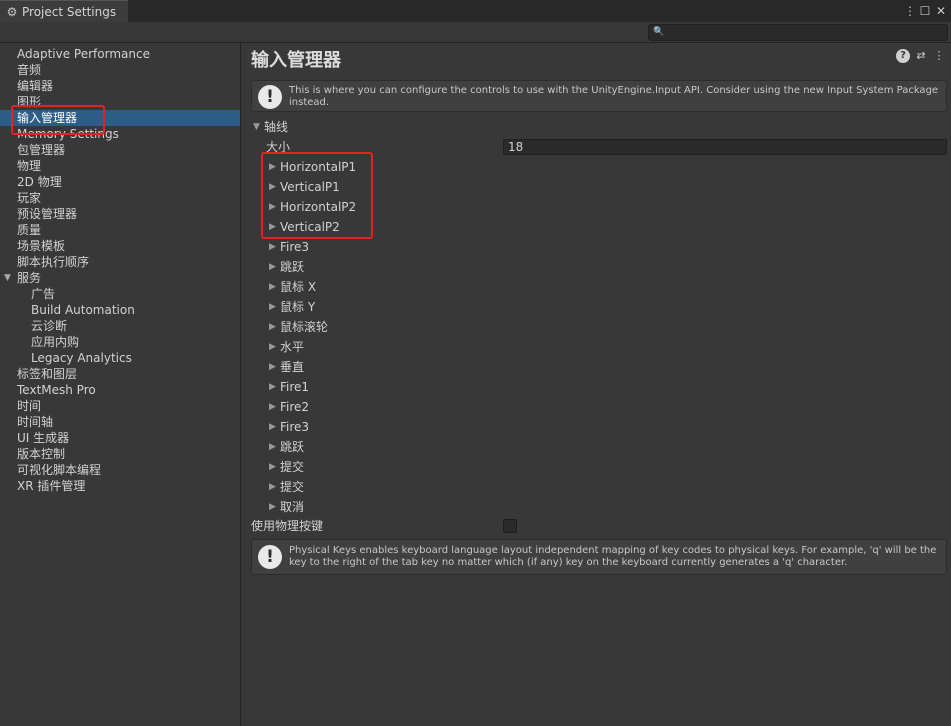  Describe the element at coordinates (58, 120) in the screenshot. I see `highlight-annotation-sidebar` at that location.